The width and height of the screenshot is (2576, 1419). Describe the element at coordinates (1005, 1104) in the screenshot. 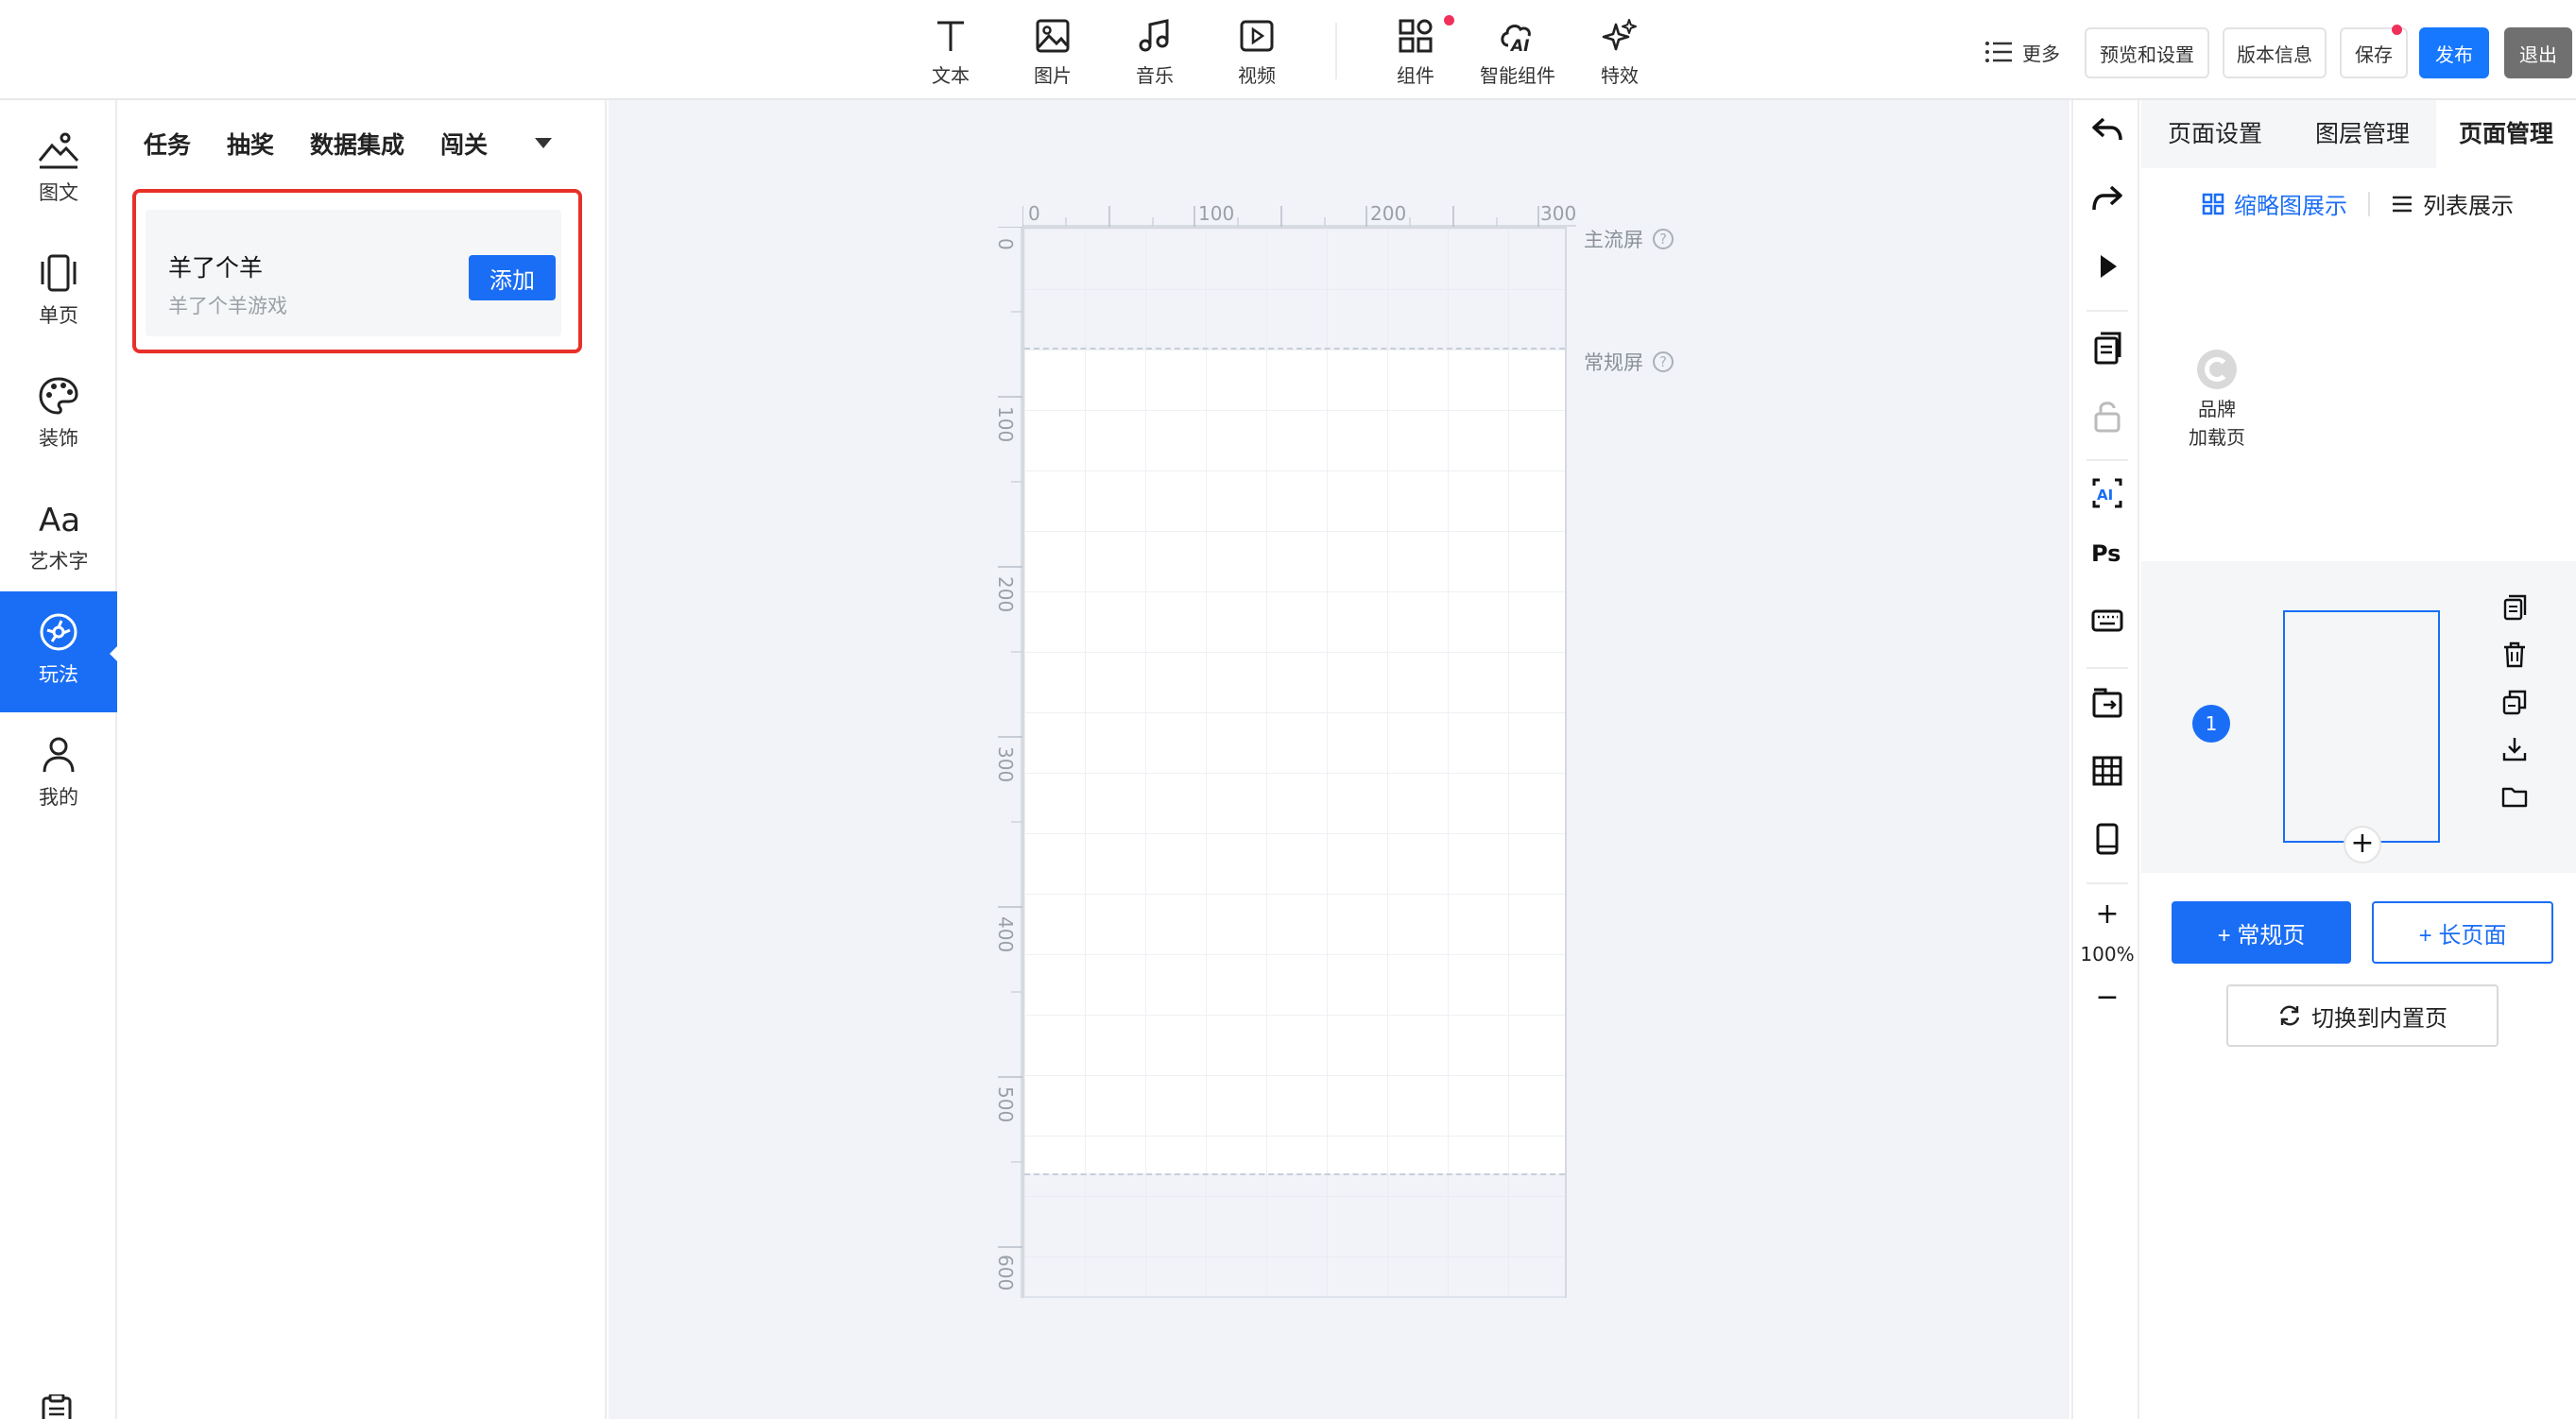

I see `ruler-left-label: 500` at that location.